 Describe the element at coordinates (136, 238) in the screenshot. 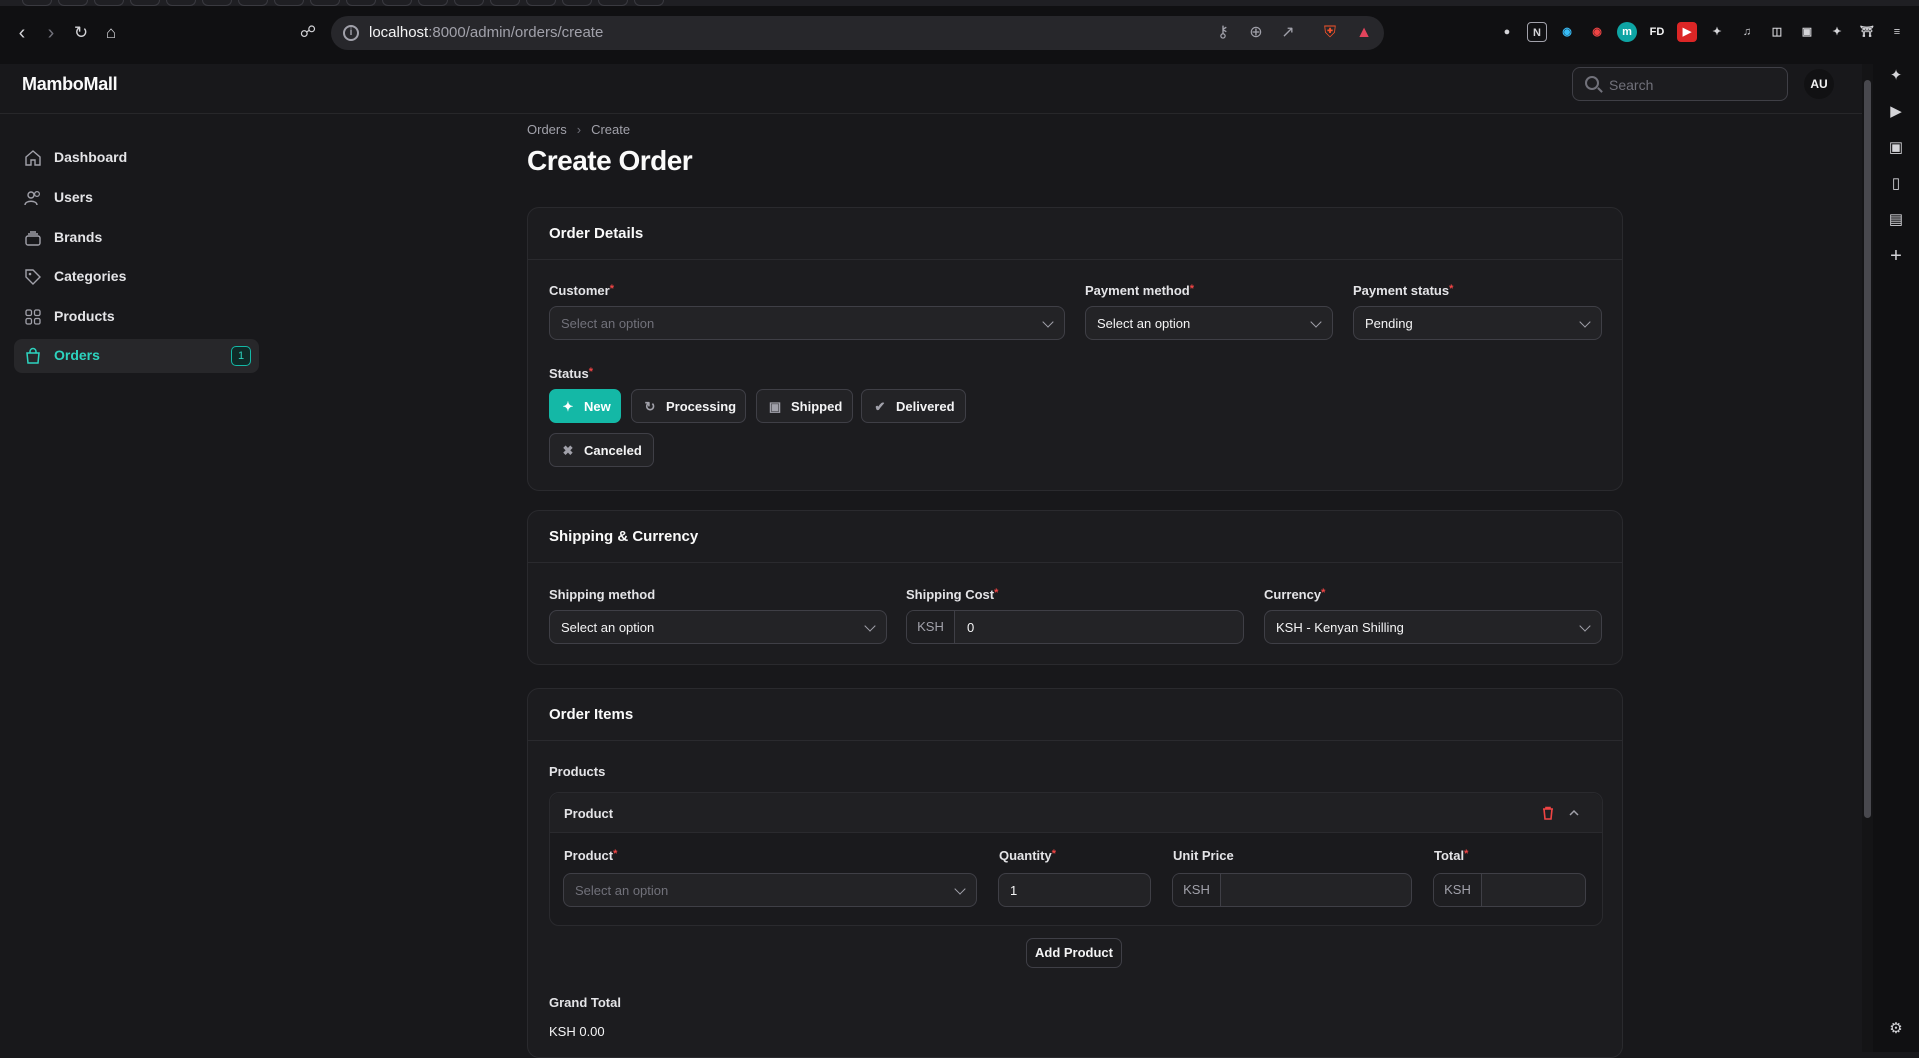

I see `sidebar-item-brands: Brands` at that location.